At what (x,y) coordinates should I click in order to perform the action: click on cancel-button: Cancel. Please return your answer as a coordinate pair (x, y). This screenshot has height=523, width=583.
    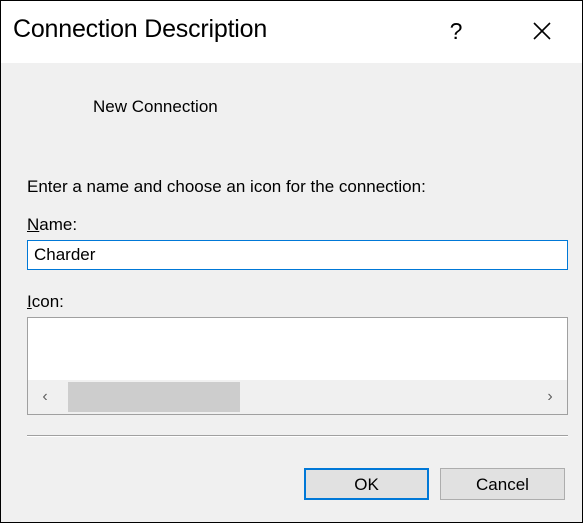
    Looking at the image, I should click on (502, 484).